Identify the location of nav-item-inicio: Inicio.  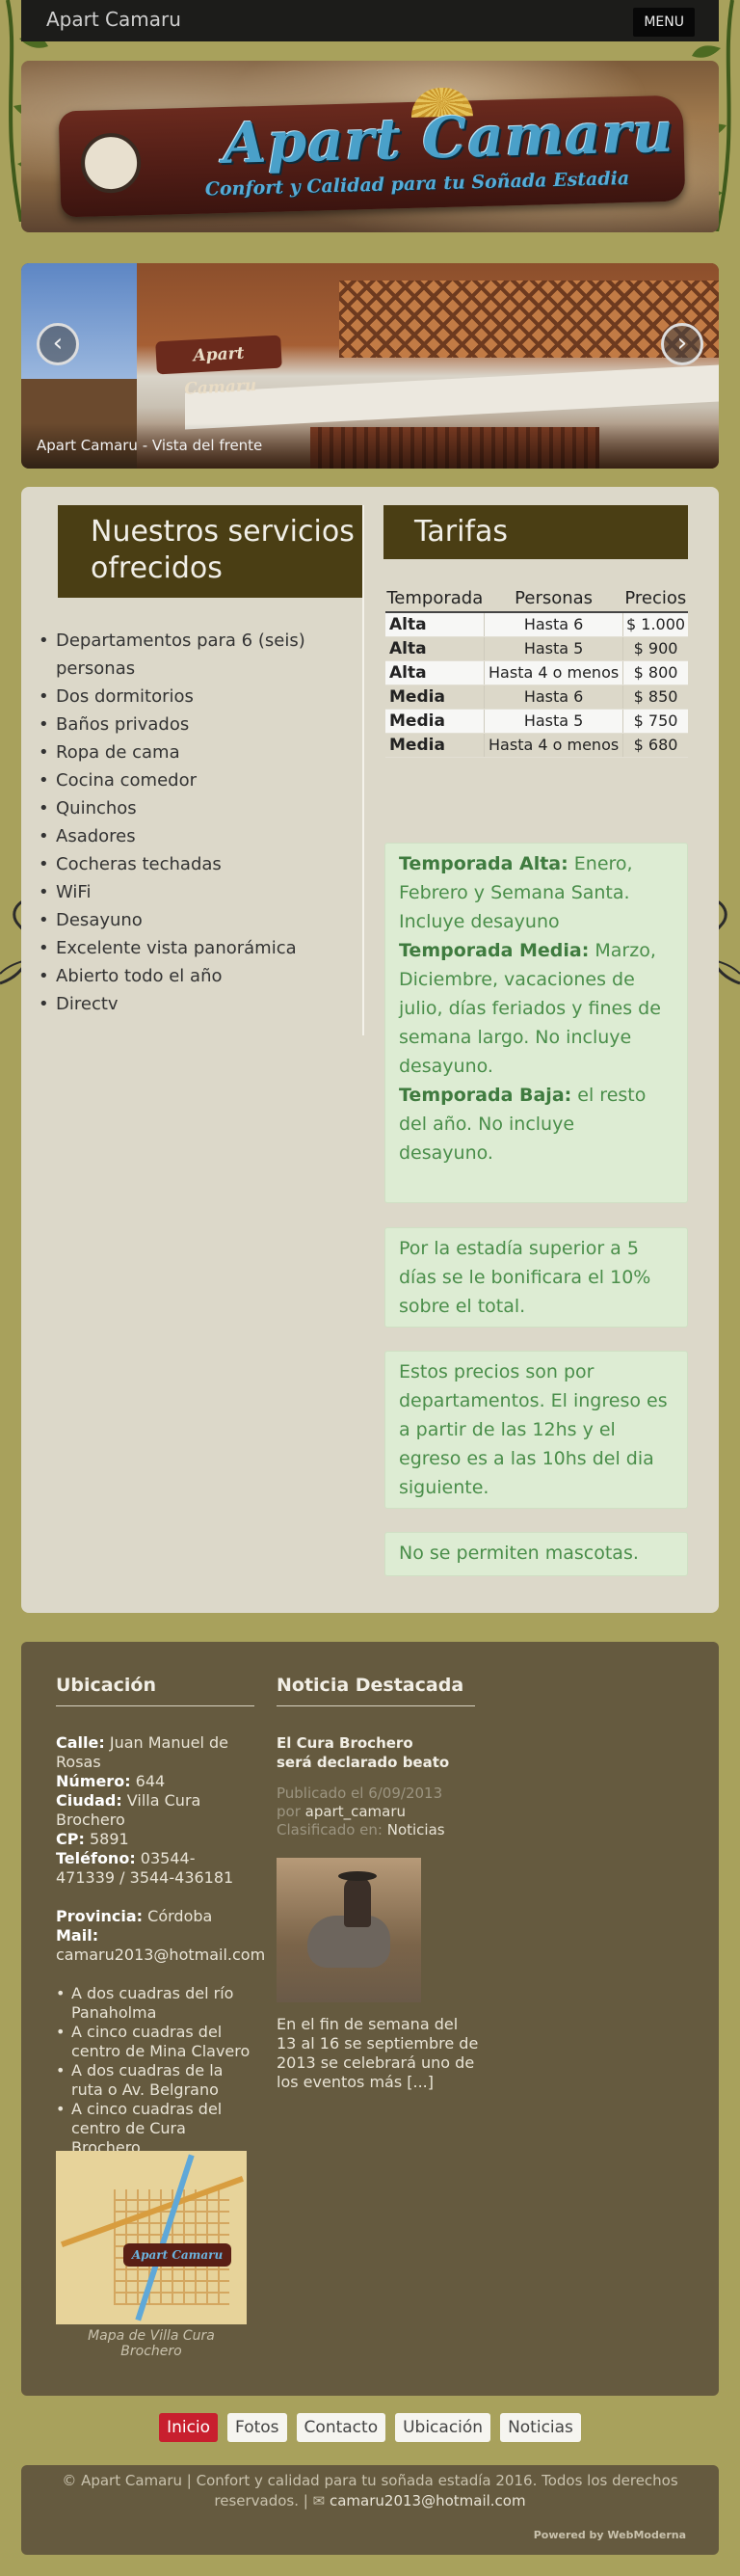
(189, 2428).